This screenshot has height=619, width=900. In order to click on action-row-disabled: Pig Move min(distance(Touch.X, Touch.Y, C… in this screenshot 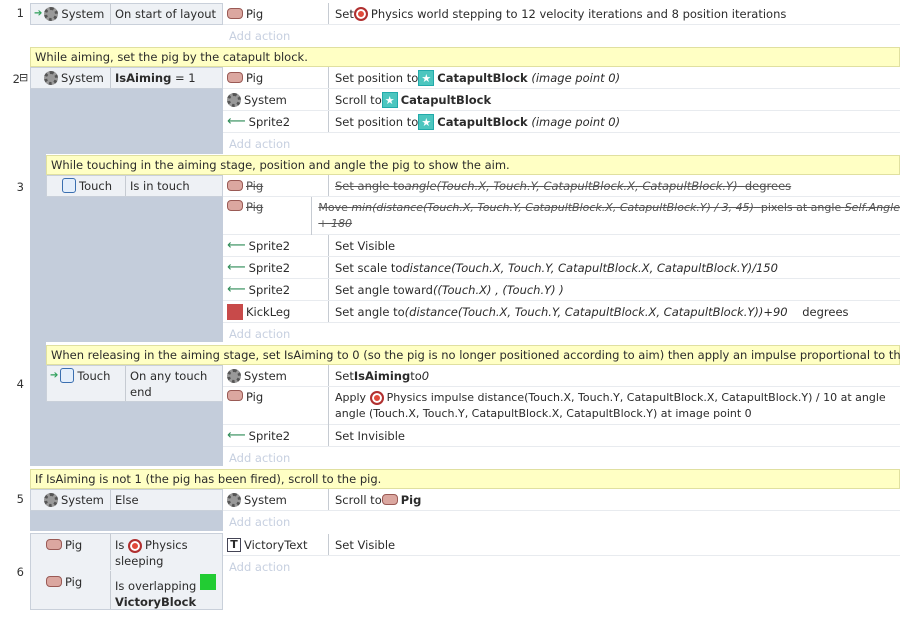, I will do `click(561, 216)`.